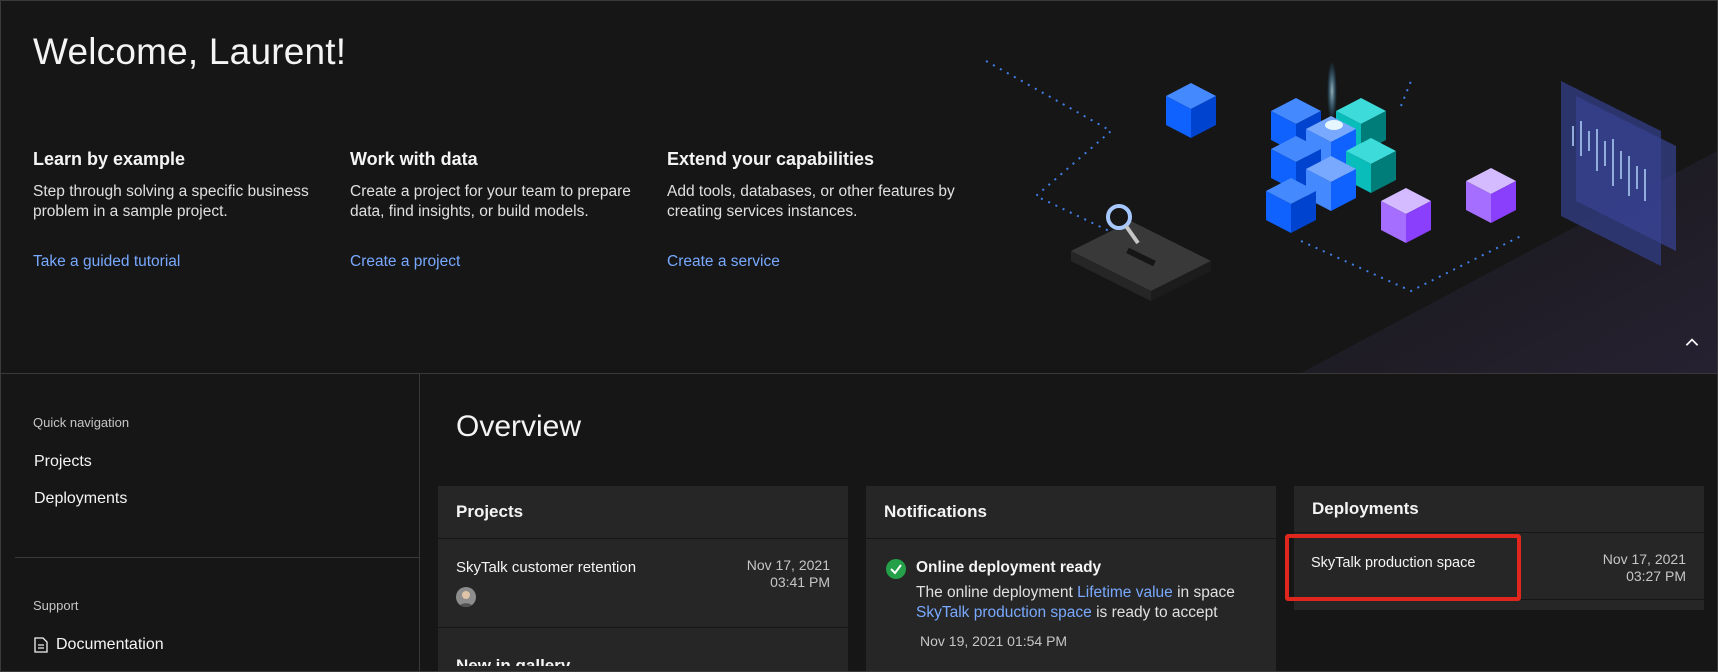 The height and width of the screenshot is (672, 1718). What do you see at coordinates (405, 262) in the screenshot?
I see `create-project-link: Create a project` at bounding box center [405, 262].